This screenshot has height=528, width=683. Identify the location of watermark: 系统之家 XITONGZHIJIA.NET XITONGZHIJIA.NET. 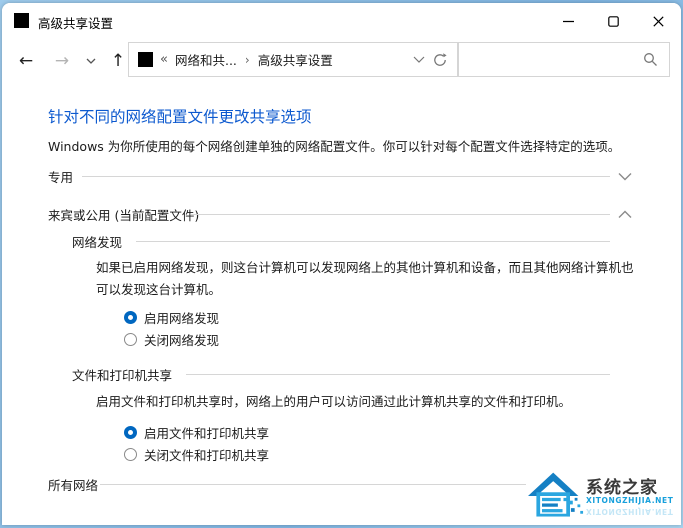
(603, 496).